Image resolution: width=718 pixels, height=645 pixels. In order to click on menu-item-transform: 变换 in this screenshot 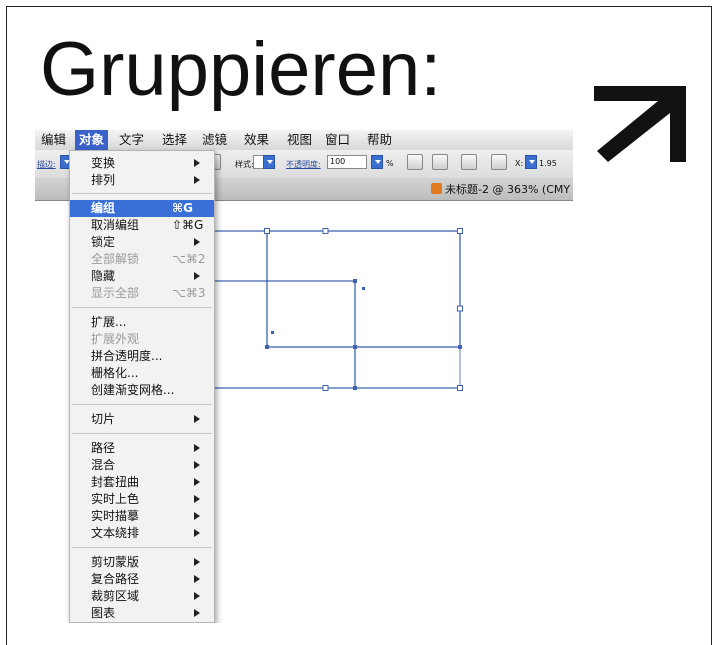, I will do `click(142, 163)`.